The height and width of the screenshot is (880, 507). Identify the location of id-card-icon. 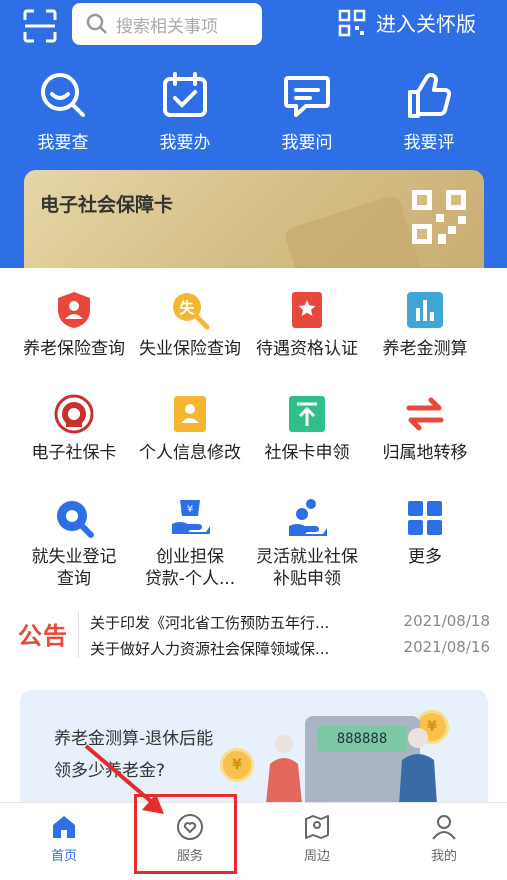
(190, 414).